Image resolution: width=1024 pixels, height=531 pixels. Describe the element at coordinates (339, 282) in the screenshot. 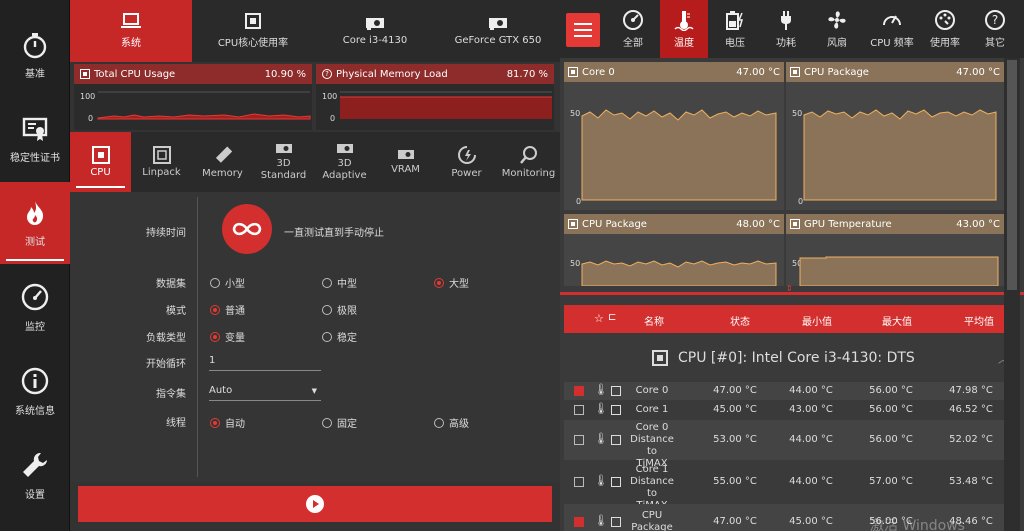

I see `dataset-medium-radio: 中型` at that location.